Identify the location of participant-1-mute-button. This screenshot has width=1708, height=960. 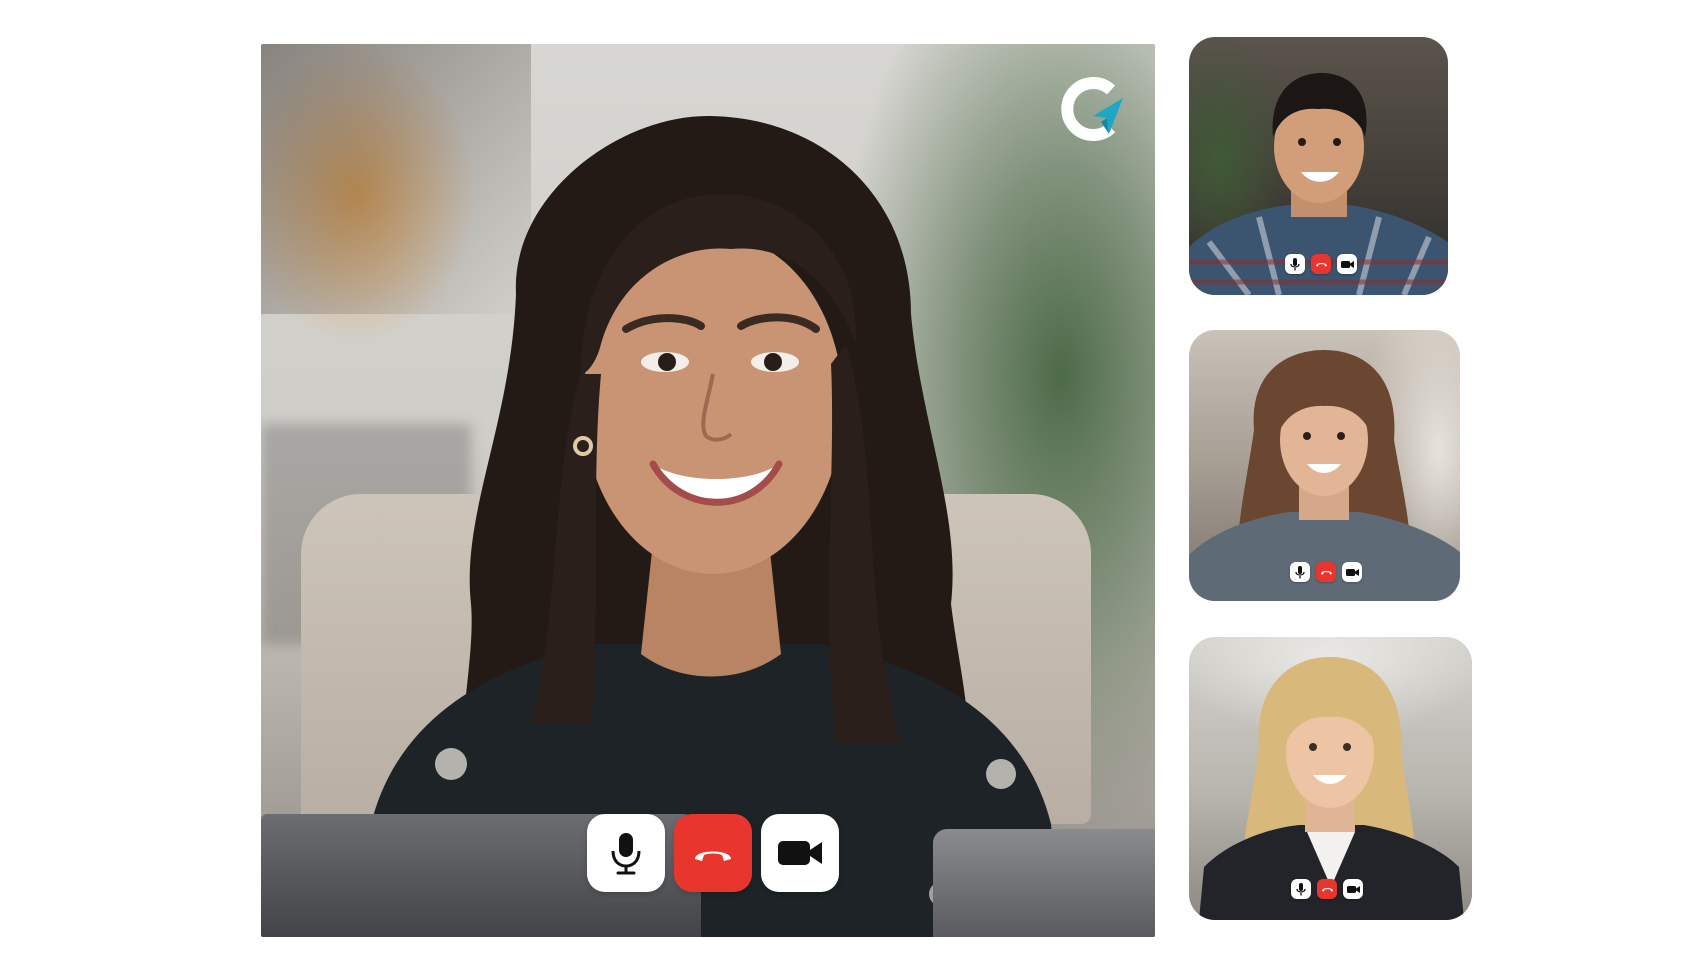
(1295, 264).